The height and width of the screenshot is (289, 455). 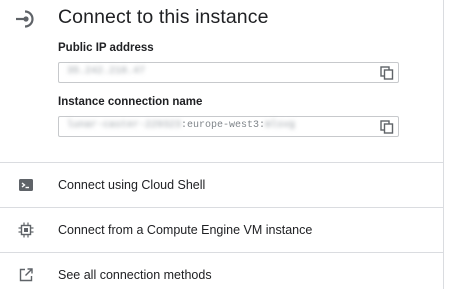 What do you see at coordinates (280, 125) in the screenshot?
I see `connection-name-instance: mlsvg` at bounding box center [280, 125].